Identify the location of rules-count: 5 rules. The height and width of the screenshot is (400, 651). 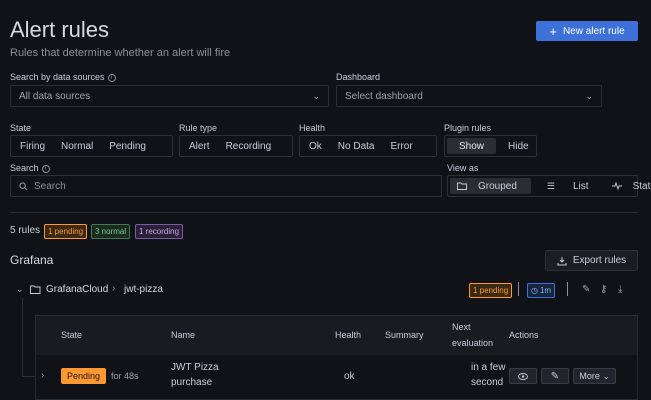
(25, 230).